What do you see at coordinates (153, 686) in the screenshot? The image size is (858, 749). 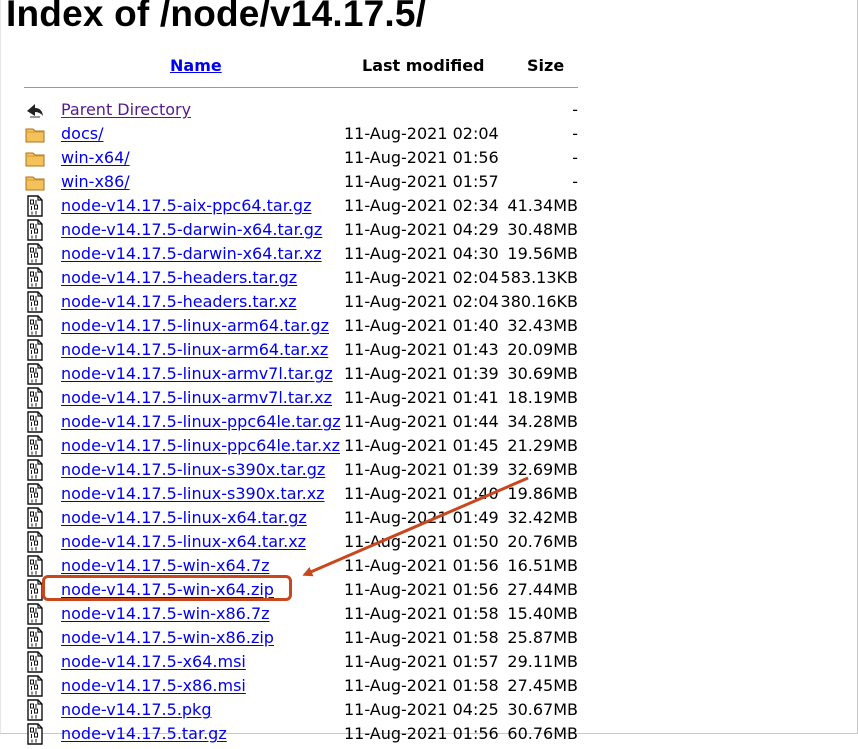 I see `file-link: node-v14.17.5-x86.msi` at bounding box center [153, 686].